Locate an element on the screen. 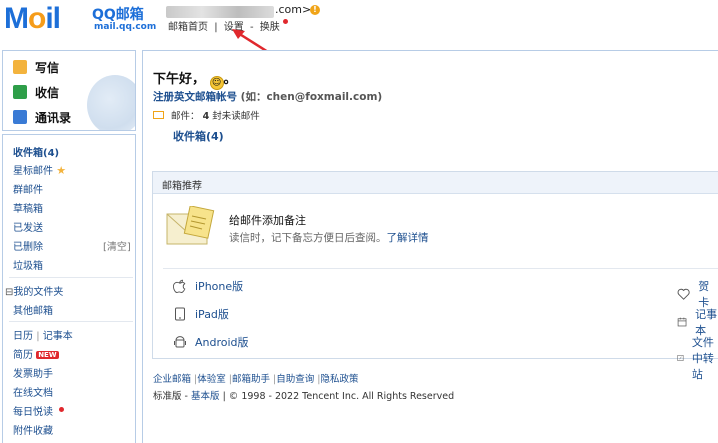  app-file-transfer: 文件中转站 is located at coordinates (697, 358).